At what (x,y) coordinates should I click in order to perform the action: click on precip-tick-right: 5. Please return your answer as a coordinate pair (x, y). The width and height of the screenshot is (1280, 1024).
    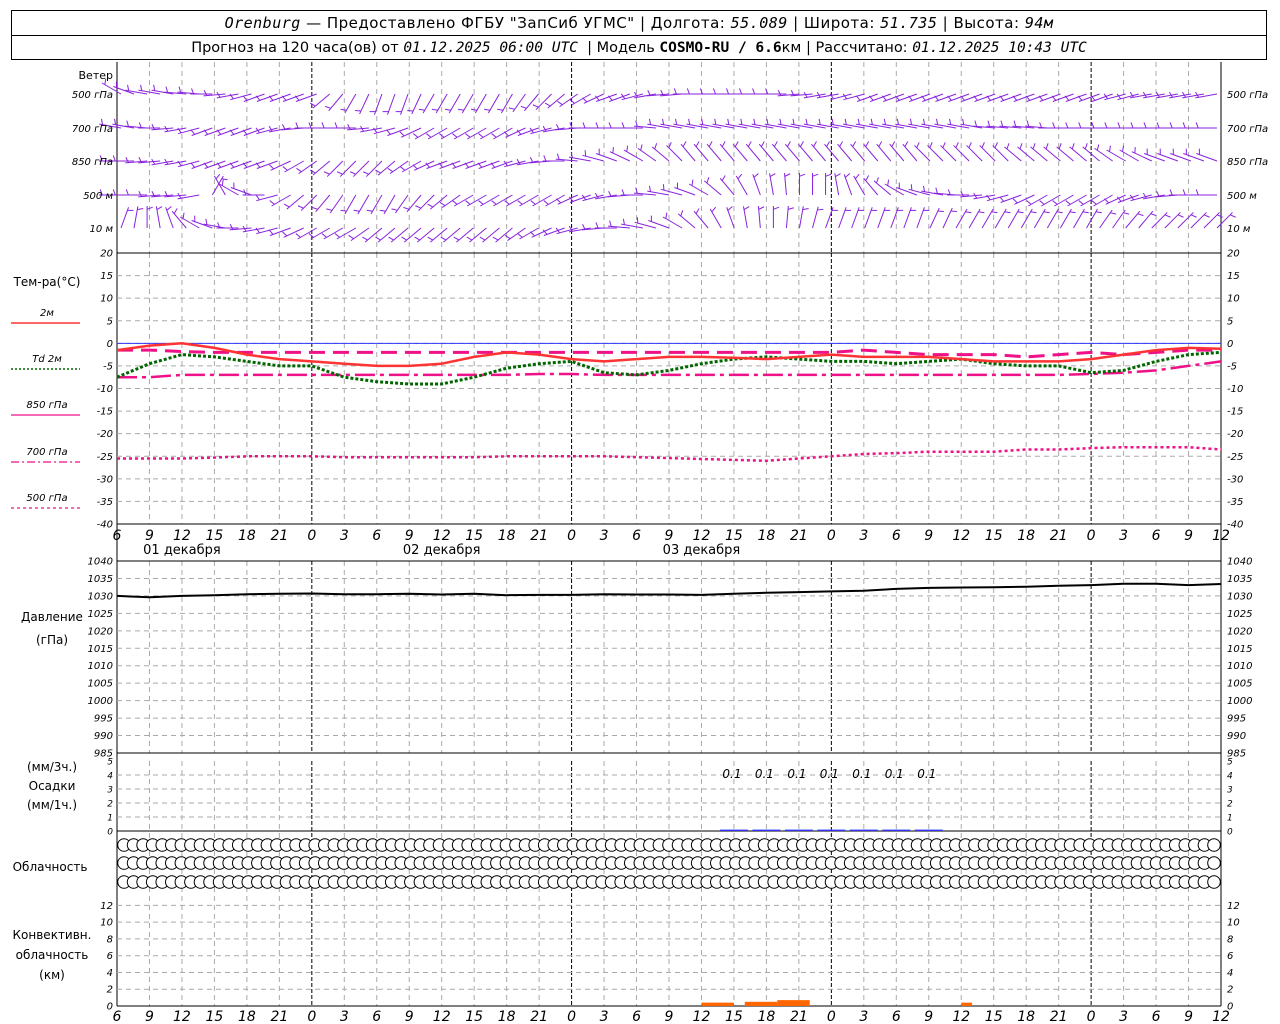
    Looking at the image, I should click on (1230, 763).